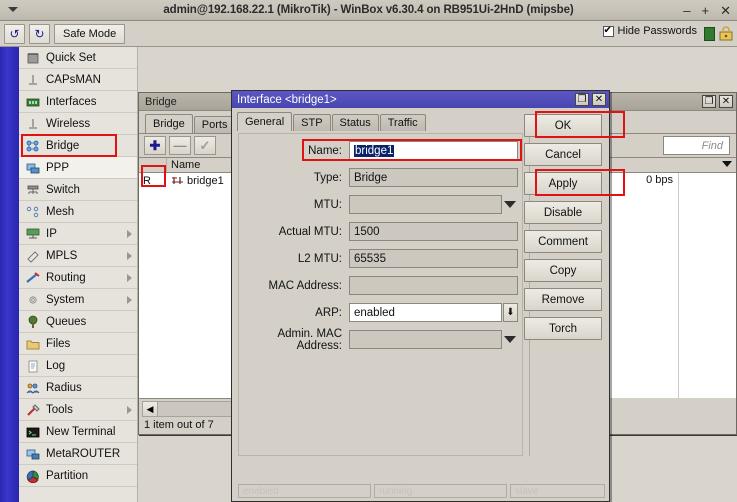 The image size is (737, 502). What do you see at coordinates (433, 150) in the screenshot?
I see `field-input-name: bridge1` at bounding box center [433, 150].